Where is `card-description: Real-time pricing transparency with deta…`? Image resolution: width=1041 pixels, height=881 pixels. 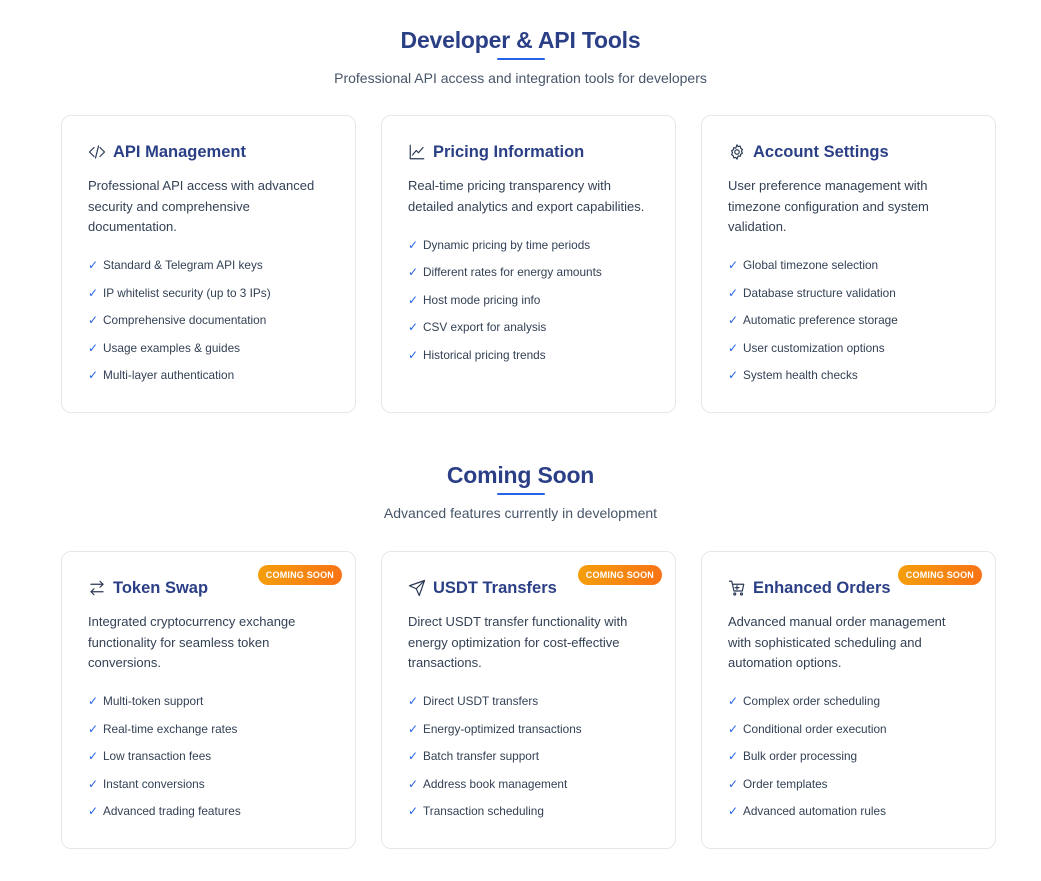 card-description: Real-time pricing transparency with deta… is located at coordinates (526, 196).